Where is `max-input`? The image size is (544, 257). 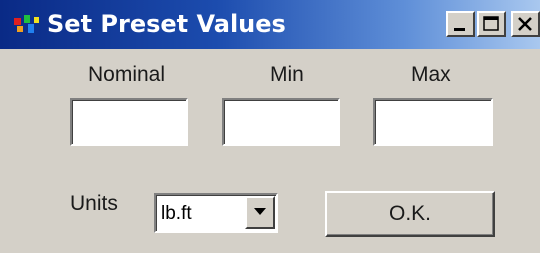 max-input is located at coordinates (433, 122).